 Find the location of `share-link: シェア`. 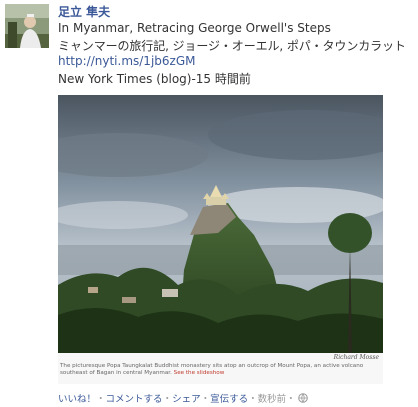

share-link: シェア is located at coordinates (186, 399).